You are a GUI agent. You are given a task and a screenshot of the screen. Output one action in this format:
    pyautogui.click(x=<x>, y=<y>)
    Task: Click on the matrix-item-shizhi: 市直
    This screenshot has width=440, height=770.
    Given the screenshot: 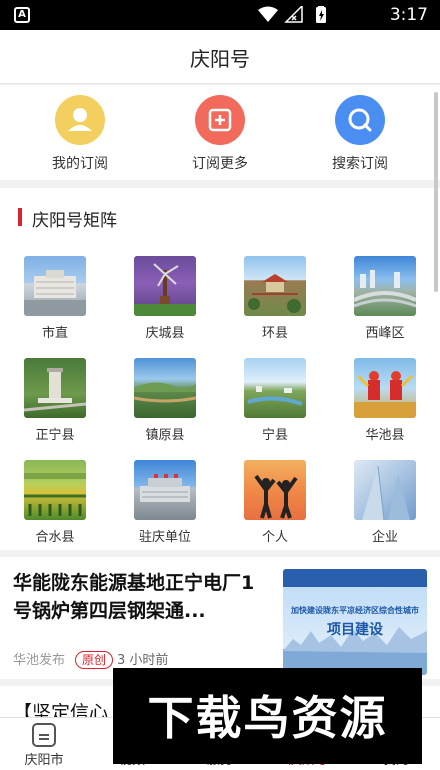 What is the action you would take?
    pyautogui.click(x=55, y=298)
    